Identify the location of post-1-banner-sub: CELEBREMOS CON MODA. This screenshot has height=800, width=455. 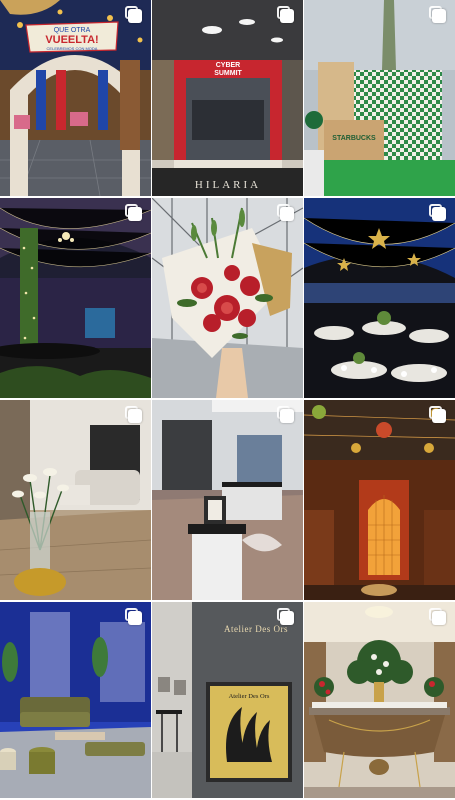
(72, 48).